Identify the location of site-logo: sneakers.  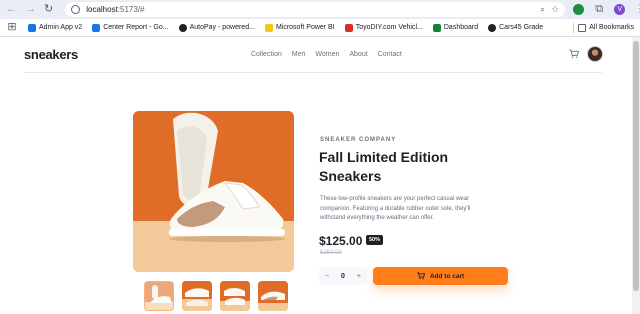
(51, 54).